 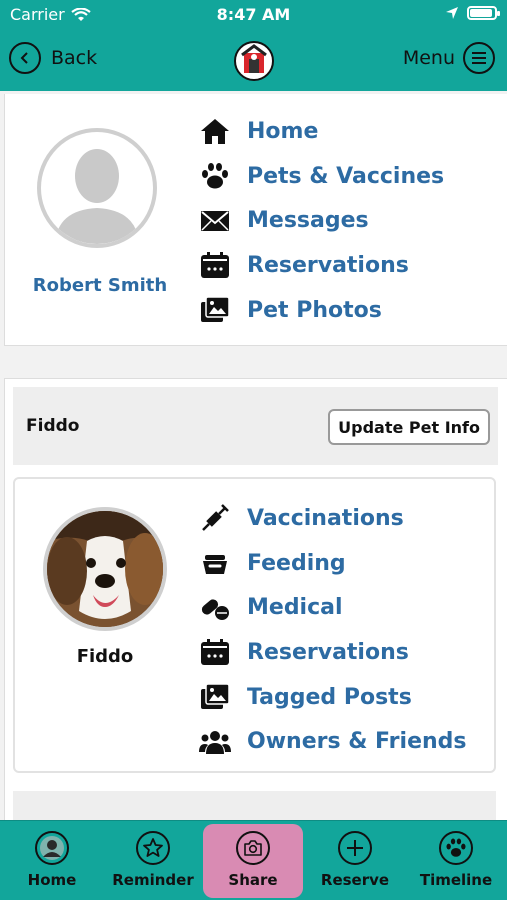 I want to click on nav-bar: Back Menu, so click(x=253, y=60).